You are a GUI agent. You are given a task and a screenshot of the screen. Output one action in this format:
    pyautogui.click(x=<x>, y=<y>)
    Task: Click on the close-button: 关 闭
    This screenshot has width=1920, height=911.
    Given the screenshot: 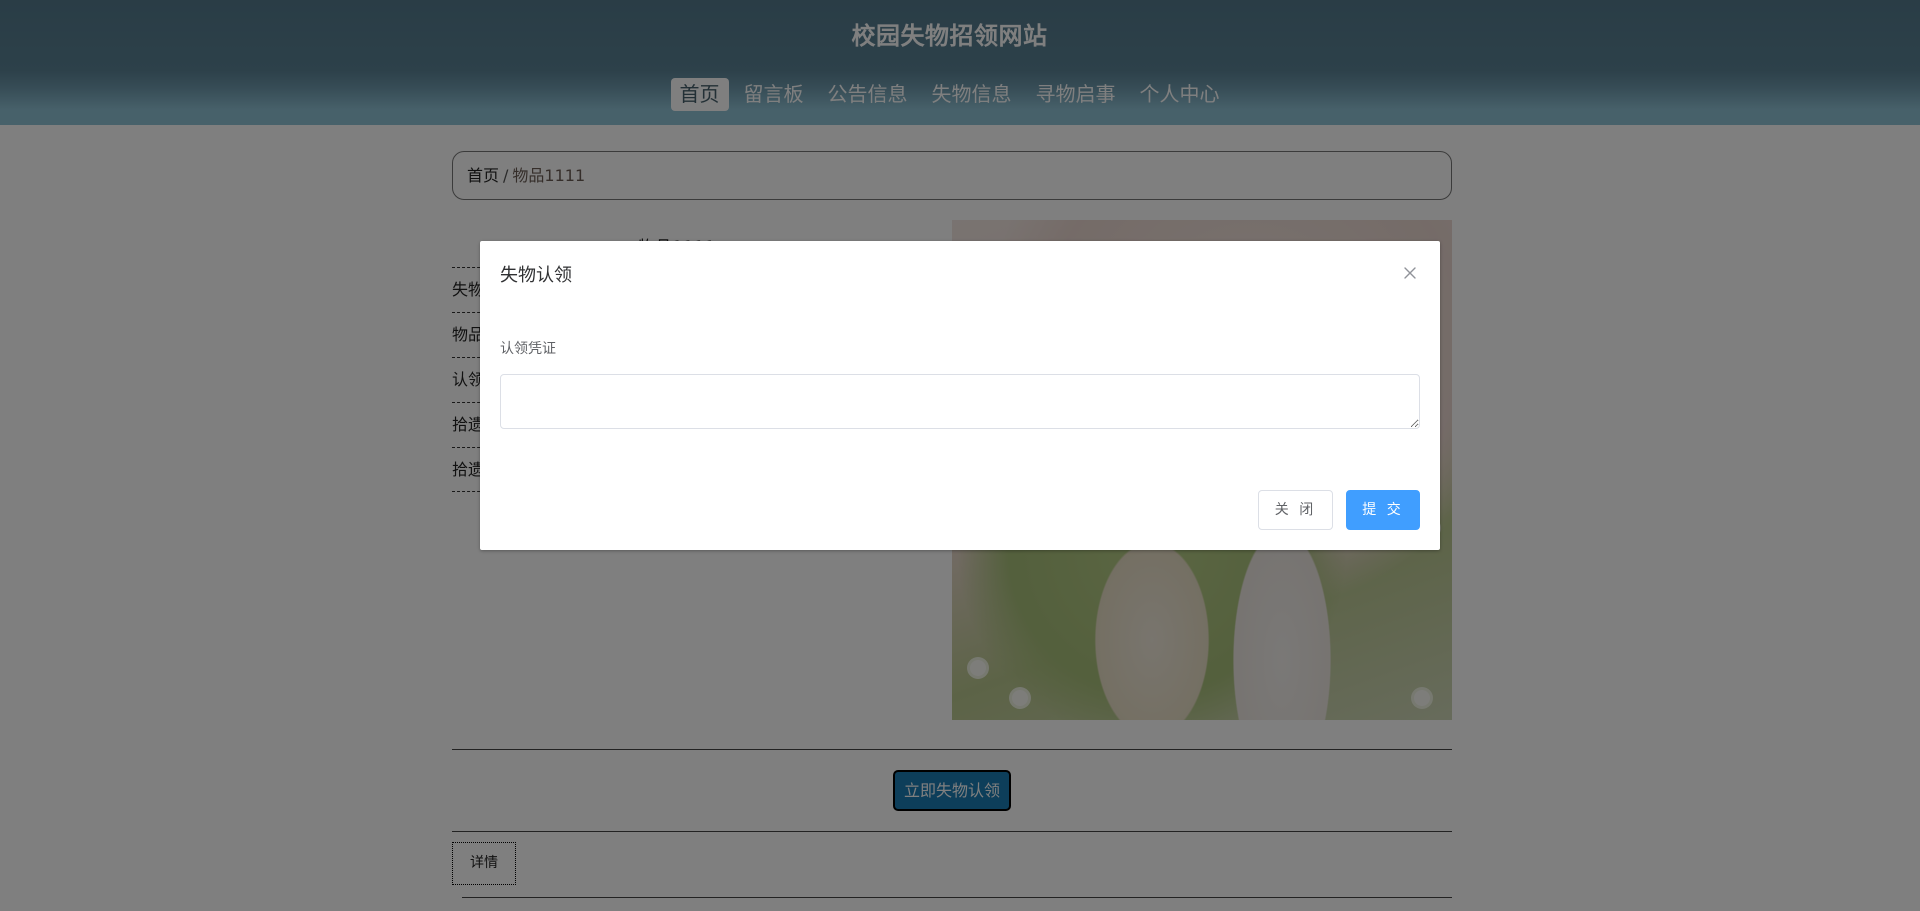 What is the action you would take?
    pyautogui.click(x=1295, y=510)
    